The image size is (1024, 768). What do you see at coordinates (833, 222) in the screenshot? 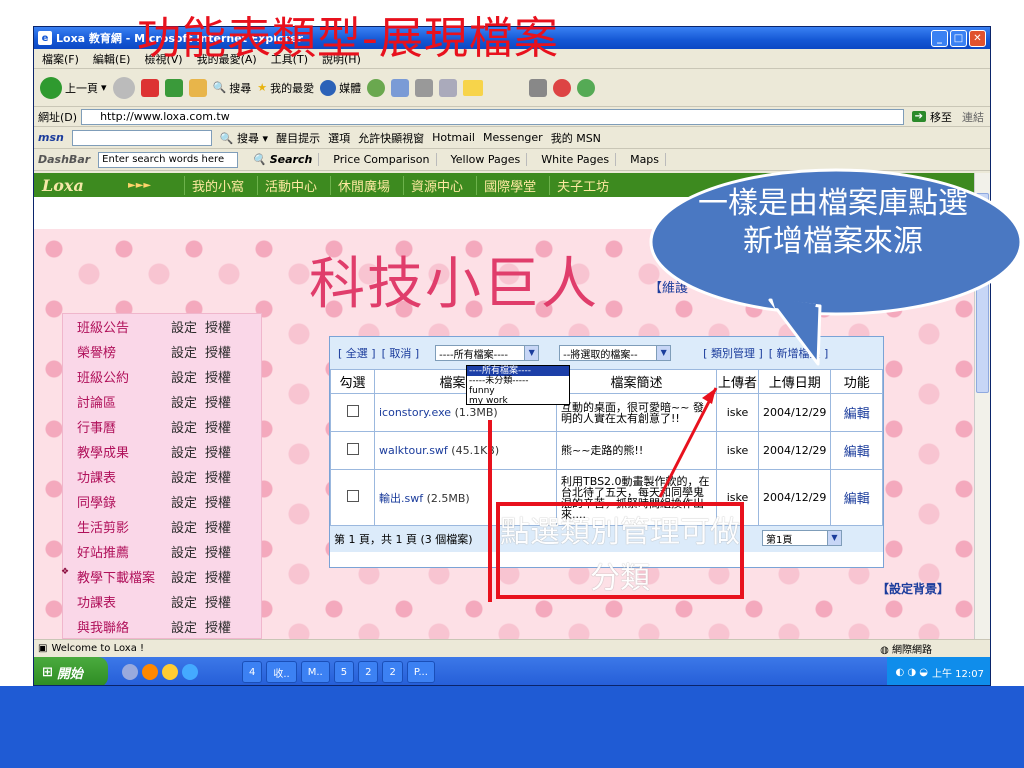
I see `callout-text: 一樣是由檔案庫點選新增檔案來源` at bounding box center [833, 222].